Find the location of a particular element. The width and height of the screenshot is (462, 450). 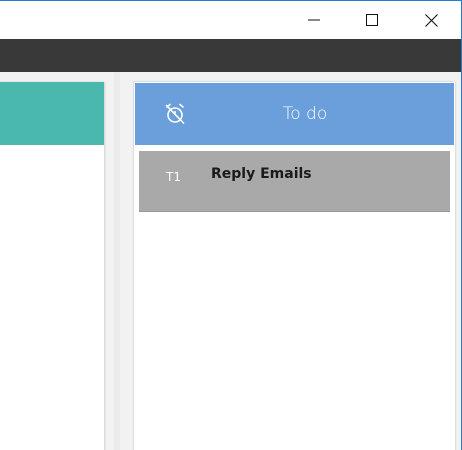

task-title: Reply Emails is located at coordinates (261, 174).